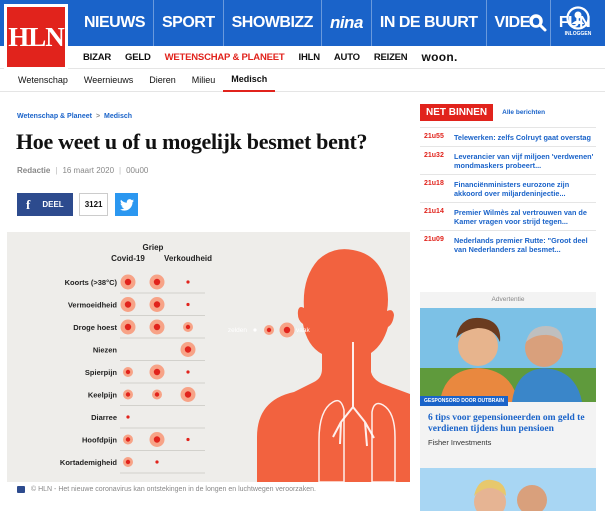  I want to click on legend-vaak: vaak, so click(303, 330).